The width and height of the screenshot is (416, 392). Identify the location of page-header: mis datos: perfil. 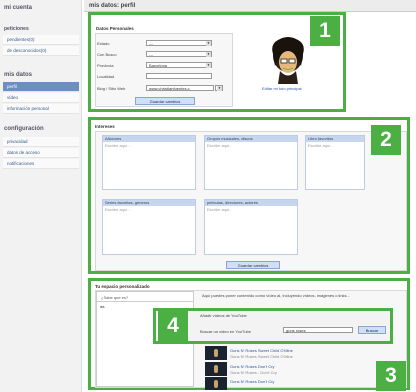
(250, 6).